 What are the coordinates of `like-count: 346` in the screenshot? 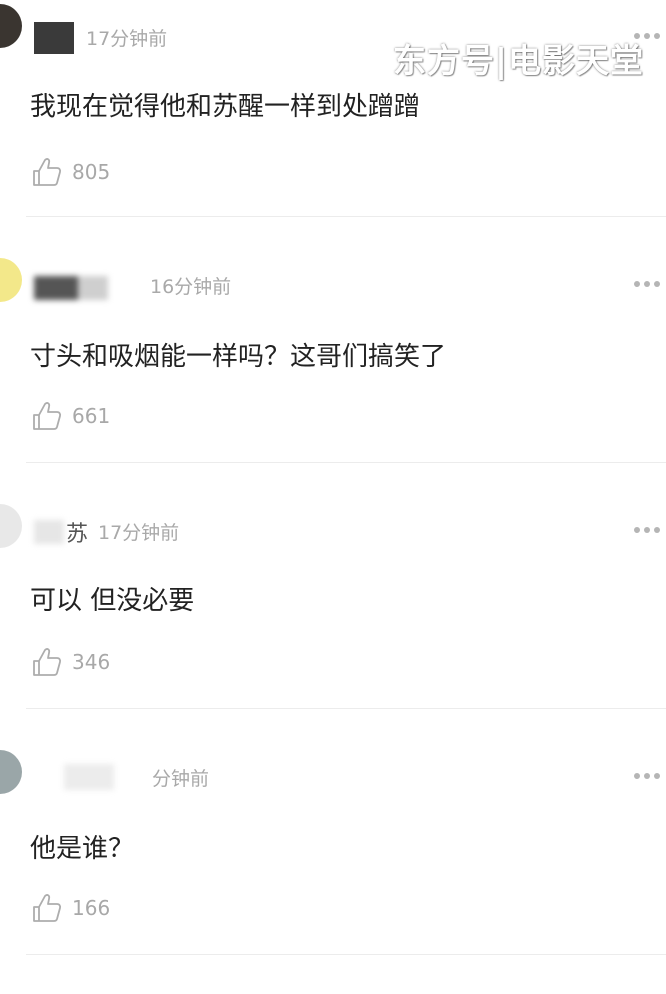 It's located at (91, 662).